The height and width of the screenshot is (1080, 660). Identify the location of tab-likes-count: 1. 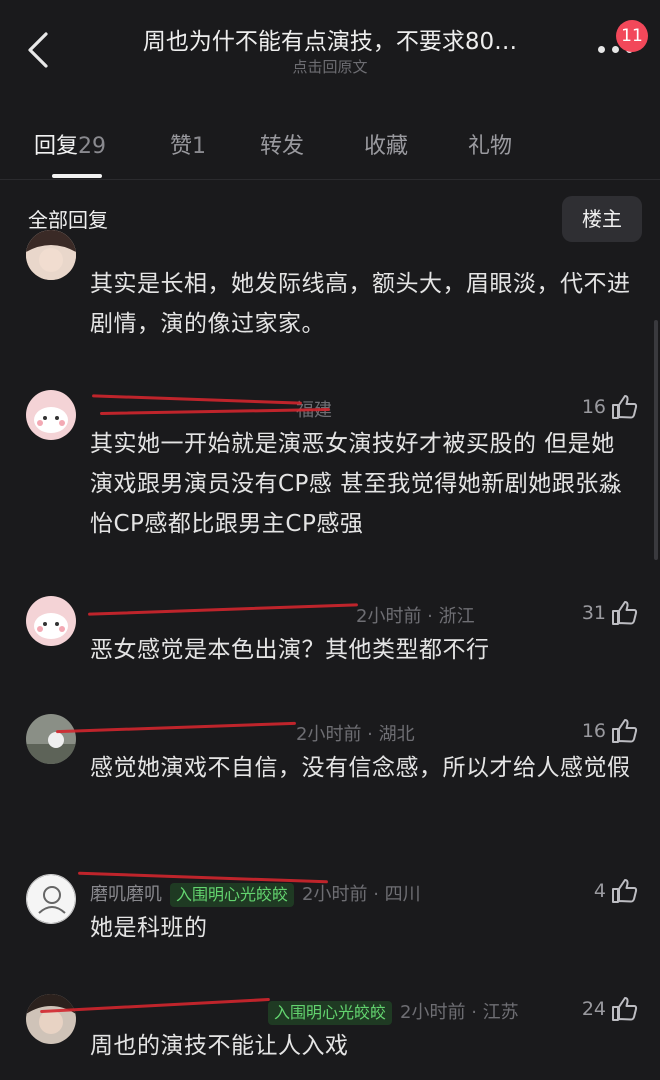
(199, 146).